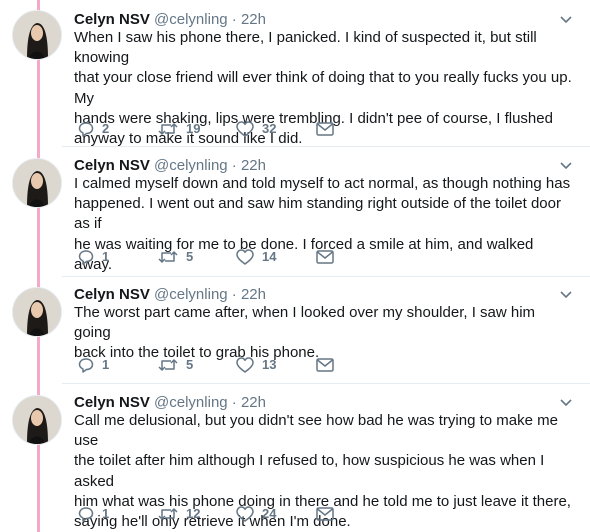 The height and width of the screenshot is (532, 590). What do you see at coordinates (193, 513) in the screenshot?
I see `retweet-count: 12` at bounding box center [193, 513].